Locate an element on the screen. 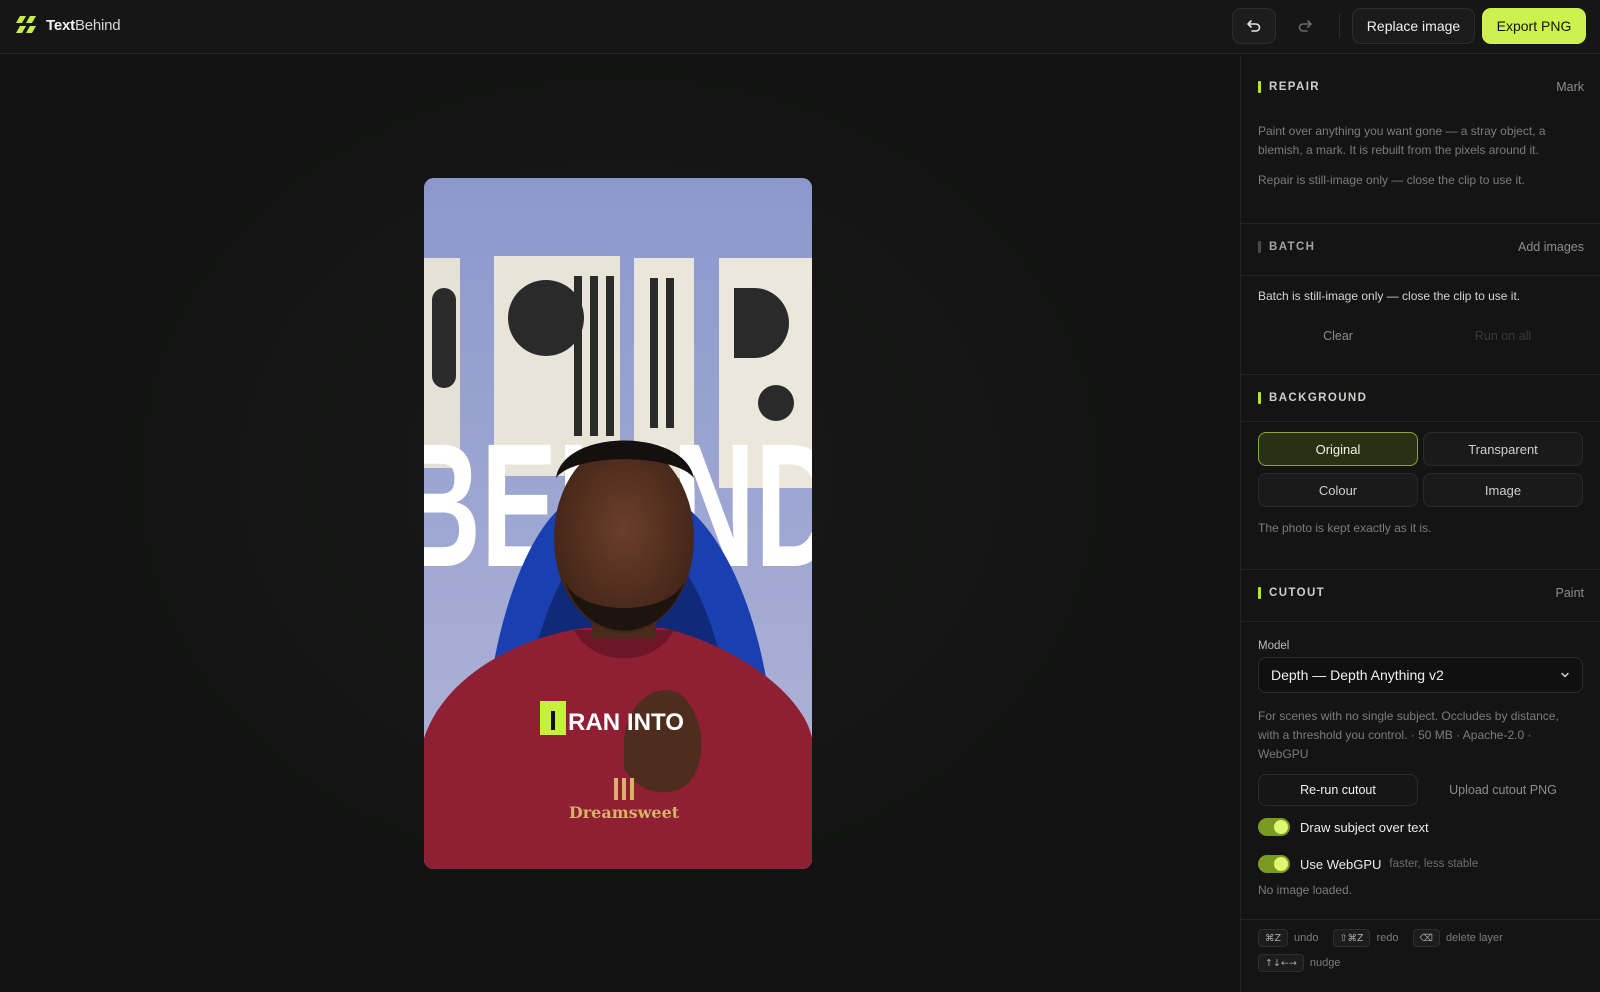 The width and height of the screenshot is (1600, 992). cutout-title: CUTOUT is located at coordinates (1297, 593).